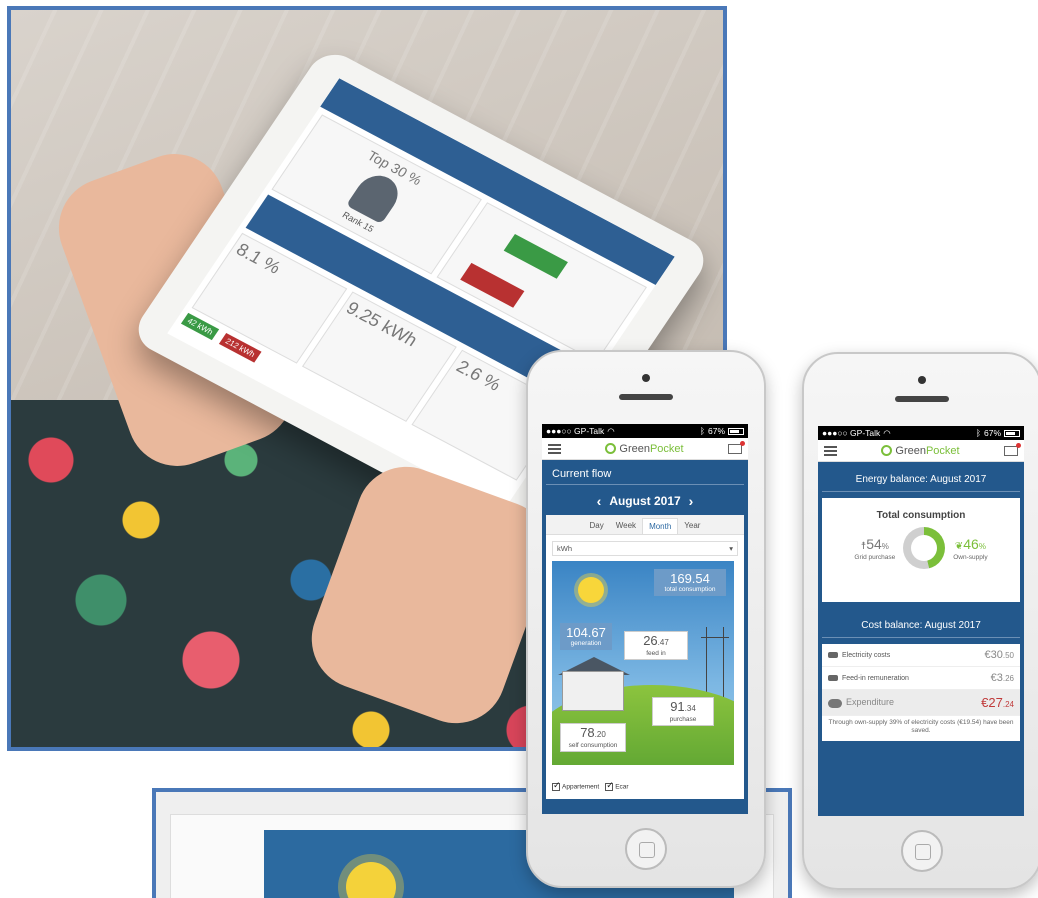  I want to click on purchase-bubble: 91.34 purchase, so click(683, 711).